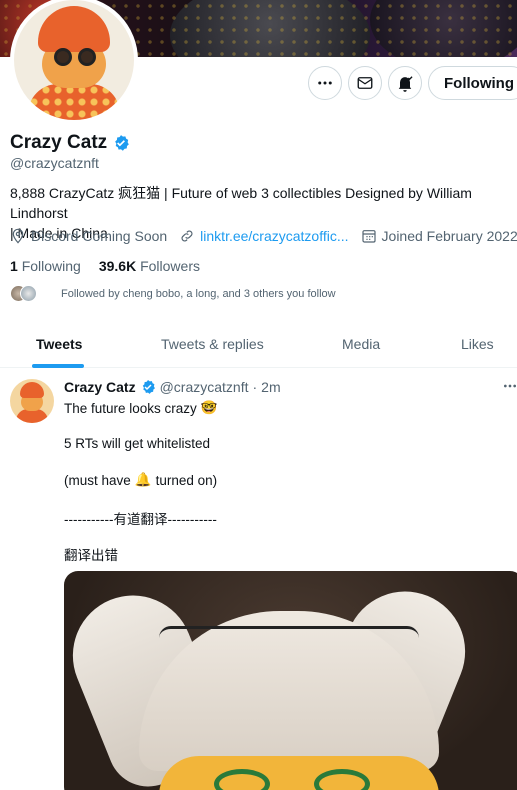 The height and width of the screenshot is (790, 517). I want to click on translation-divider: -----------有道翻译-----------, so click(140, 519).